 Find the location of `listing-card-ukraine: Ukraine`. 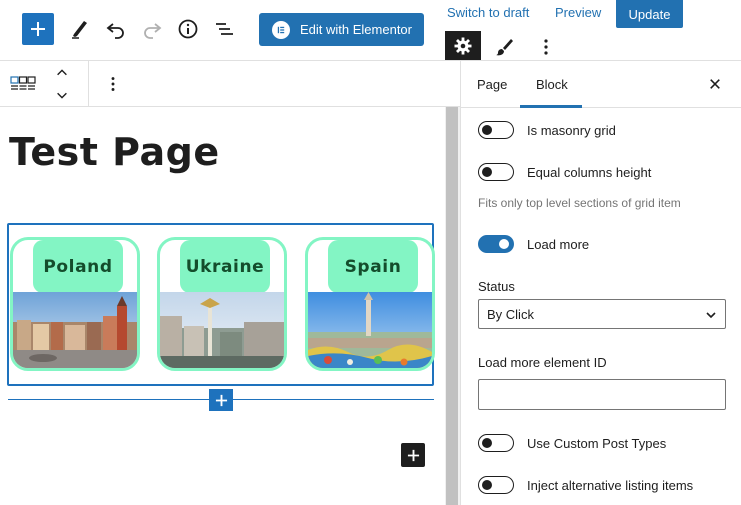

listing-card-ukraine: Ukraine is located at coordinates (222, 304).